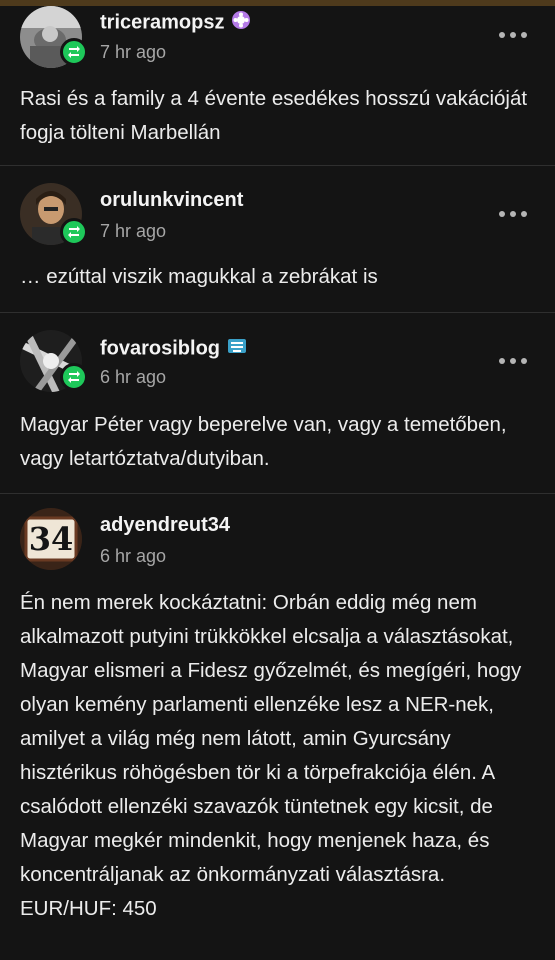 The width and height of the screenshot is (555, 960). I want to click on username: adyendreut34, so click(165, 525).